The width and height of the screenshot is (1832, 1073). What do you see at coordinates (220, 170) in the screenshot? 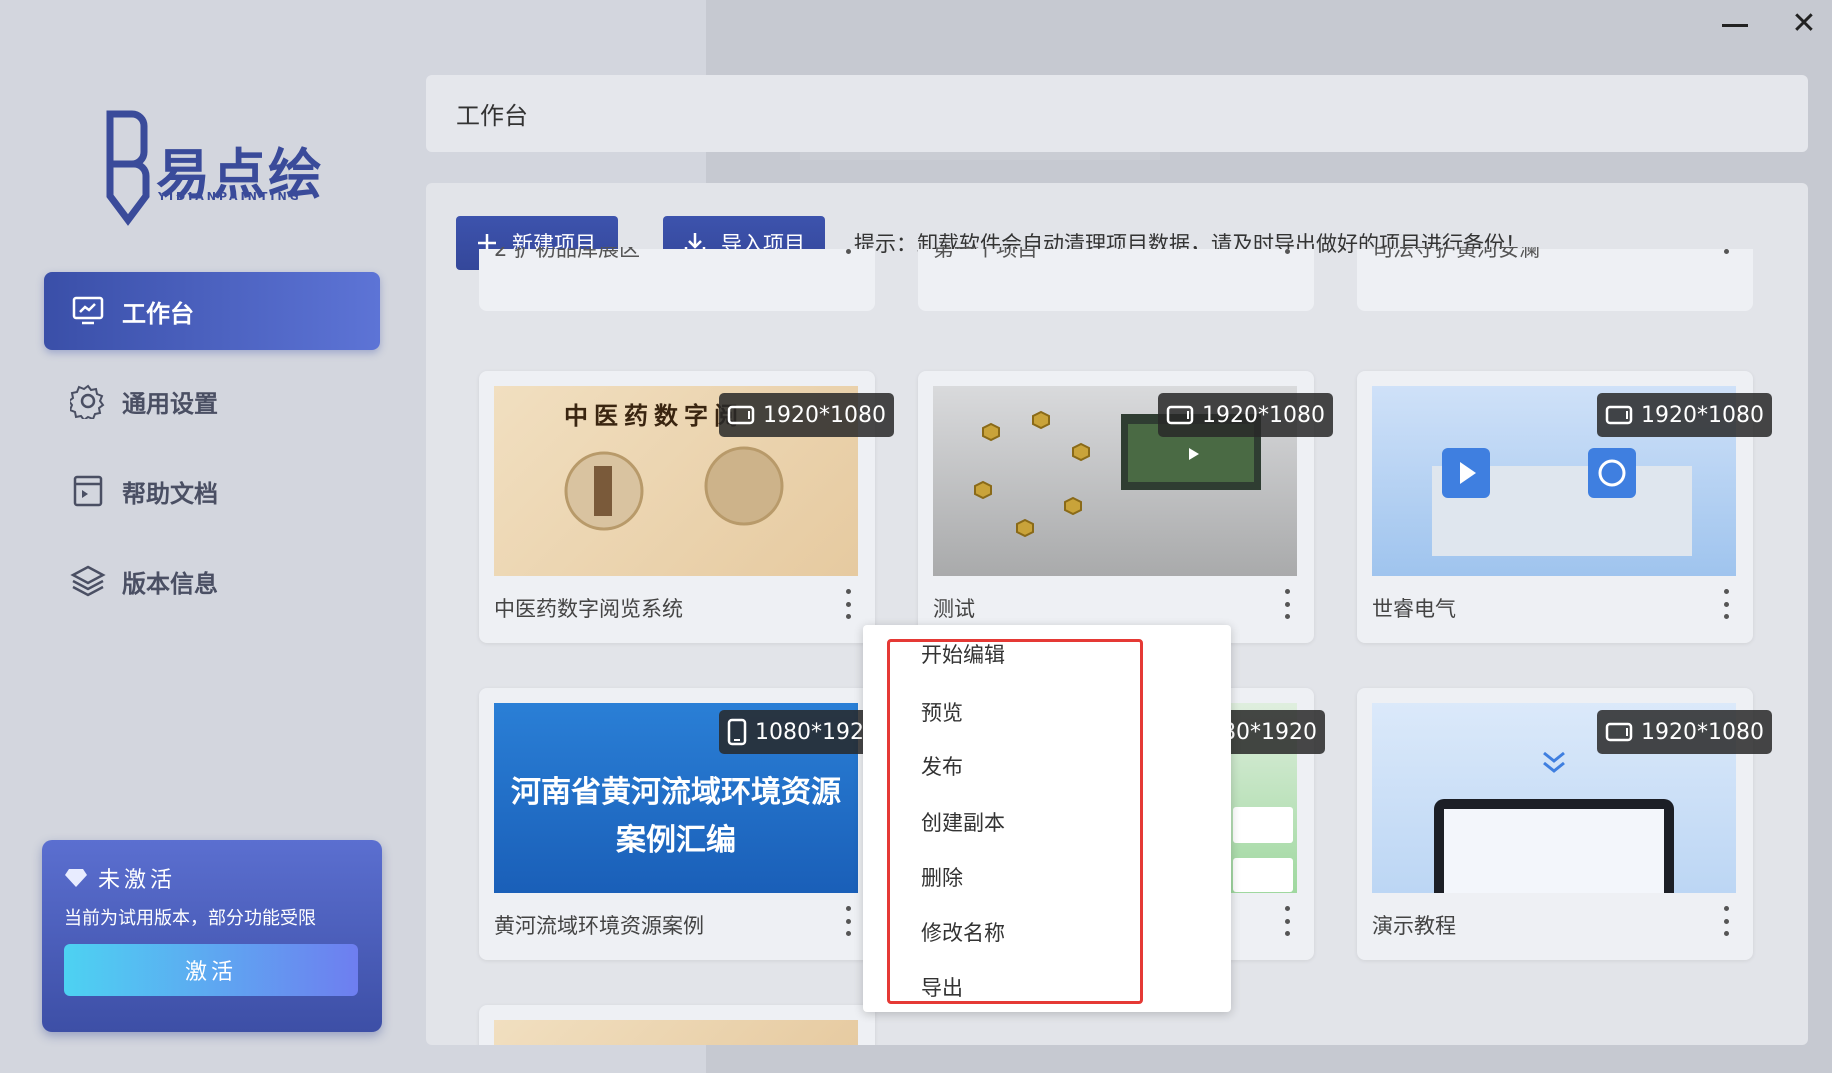
I see `app-logo: 易点绘 YIDIANPAINTING` at bounding box center [220, 170].